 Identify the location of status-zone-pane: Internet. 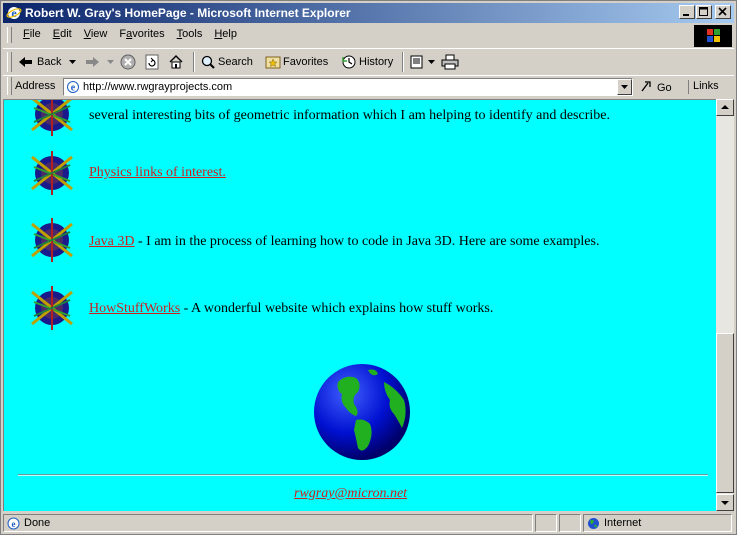
(657, 523).